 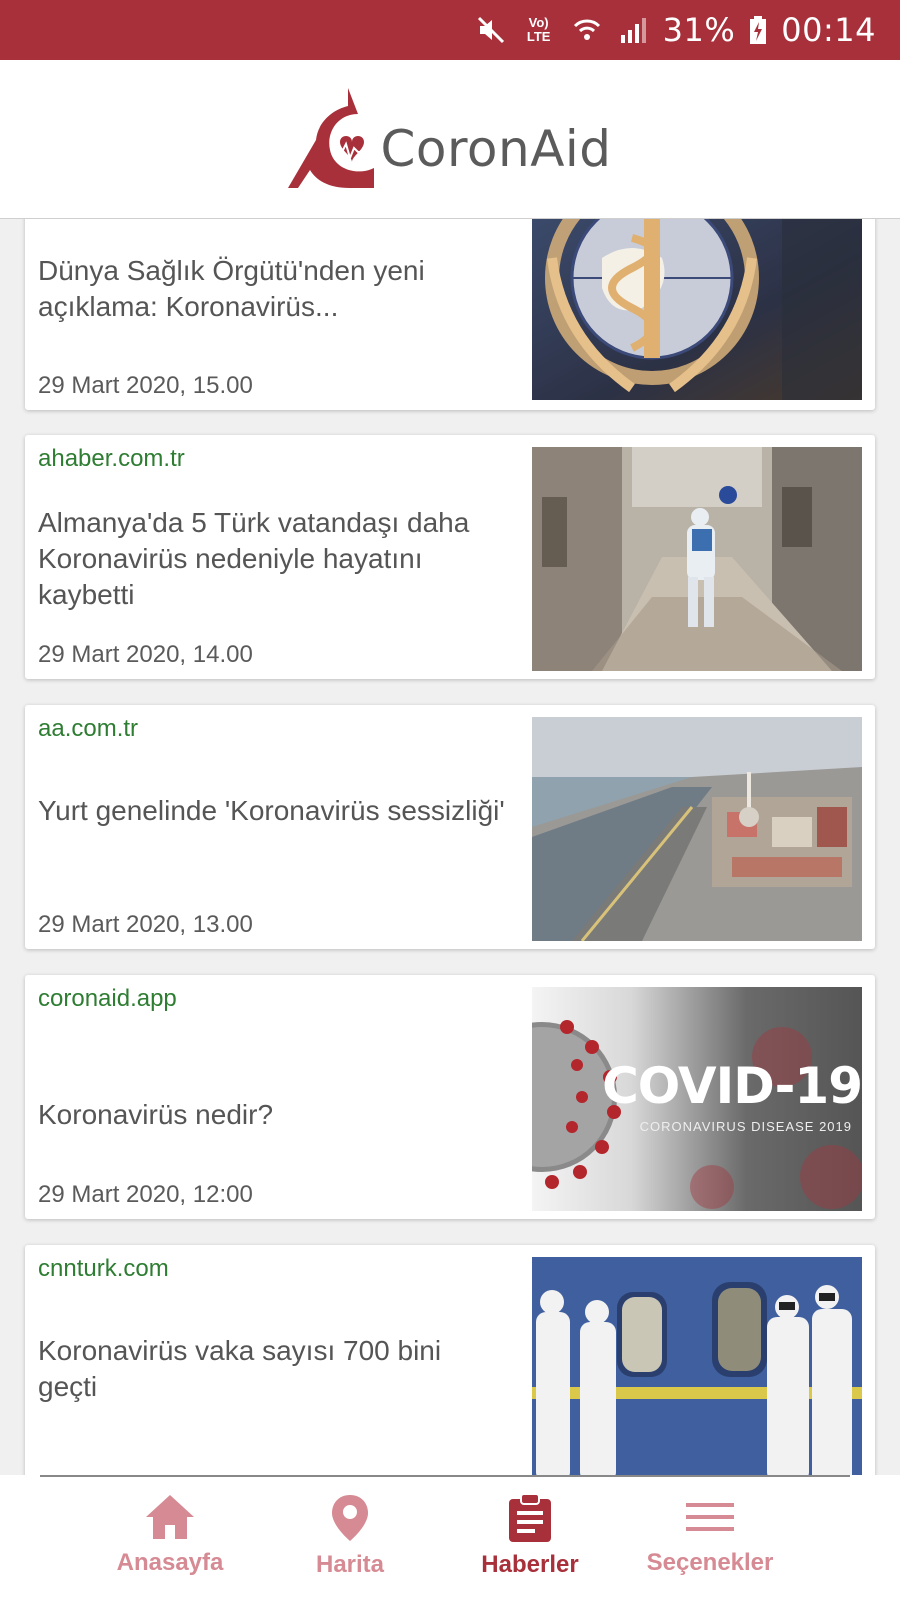 I want to click on nav-divider, so click(x=445, y=1476).